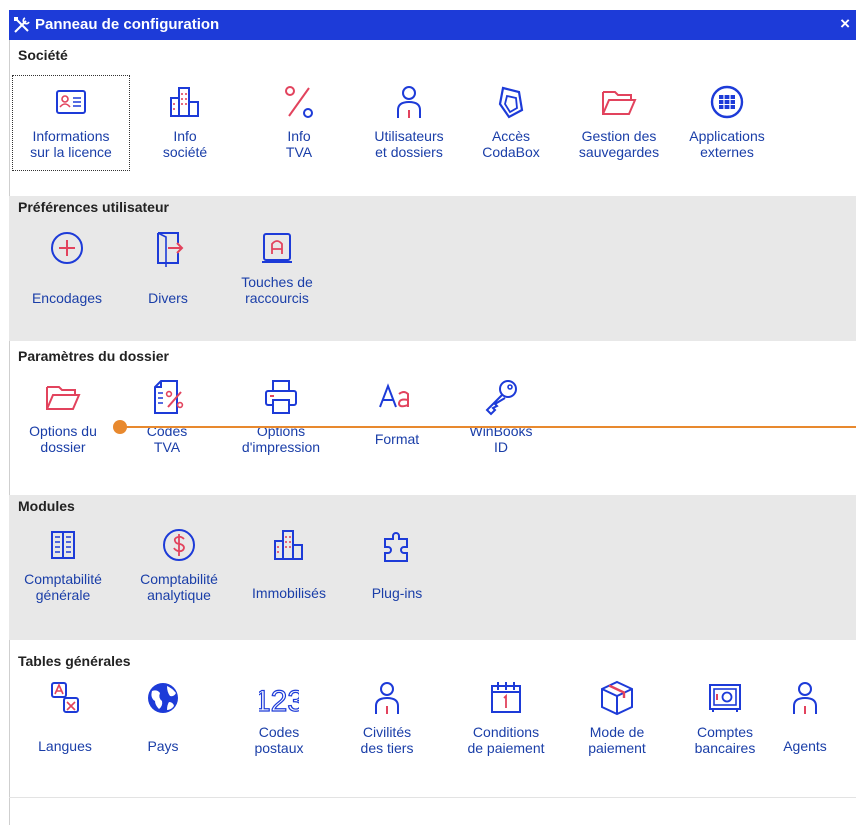 This screenshot has width=856, height=825. Describe the element at coordinates (845, 24) in the screenshot. I see `close-icon: ×` at that location.